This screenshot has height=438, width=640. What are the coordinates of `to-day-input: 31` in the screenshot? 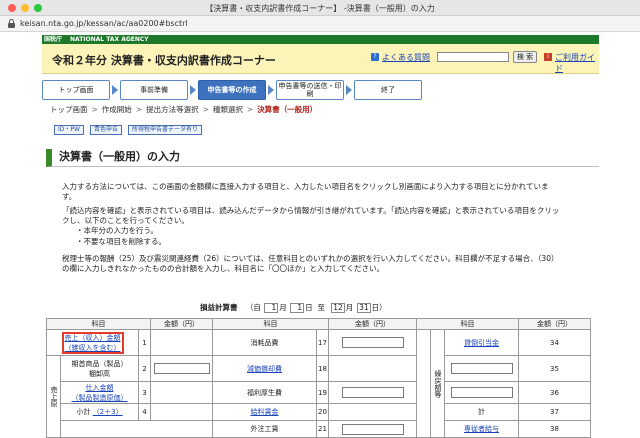 It's located at (363, 308).